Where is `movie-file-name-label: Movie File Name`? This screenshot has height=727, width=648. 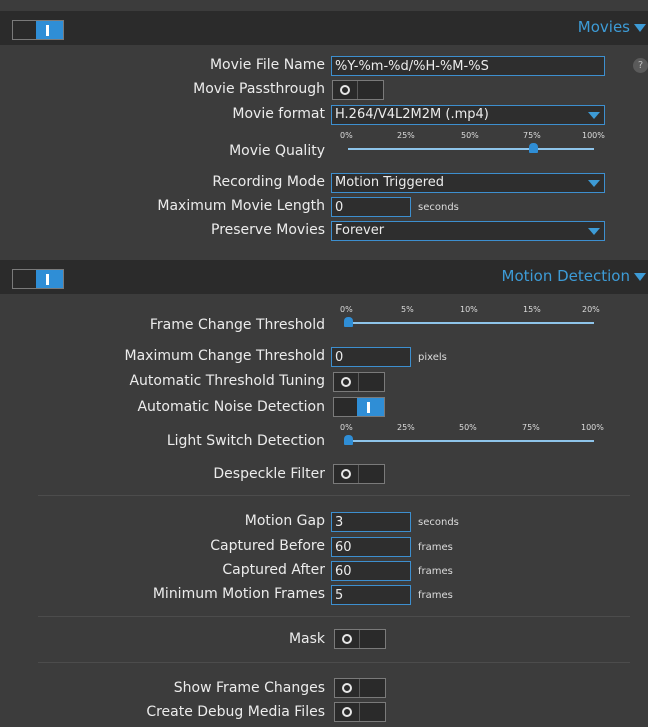
movie-file-name-label: Movie File Name is located at coordinates (267, 65).